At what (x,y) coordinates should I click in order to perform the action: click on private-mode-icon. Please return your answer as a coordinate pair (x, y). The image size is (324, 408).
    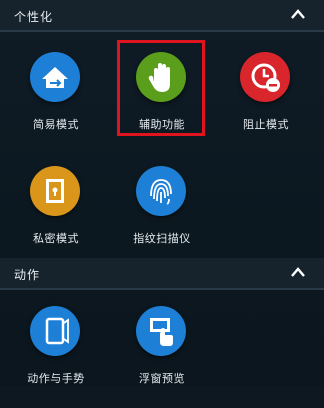
    Looking at the image, I should click on (55, 191).